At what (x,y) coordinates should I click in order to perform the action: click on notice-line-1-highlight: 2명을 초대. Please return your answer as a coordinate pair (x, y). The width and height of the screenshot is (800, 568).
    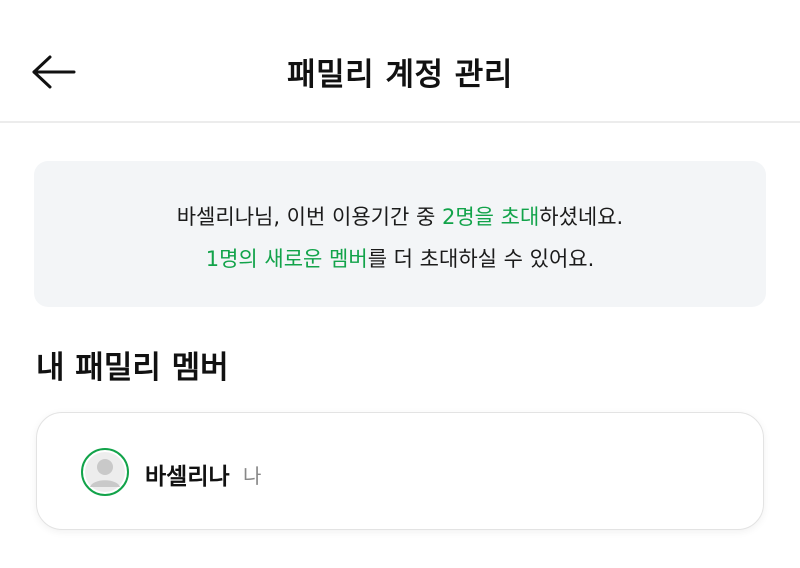
    Looking at the image, I should click on (490, 217).